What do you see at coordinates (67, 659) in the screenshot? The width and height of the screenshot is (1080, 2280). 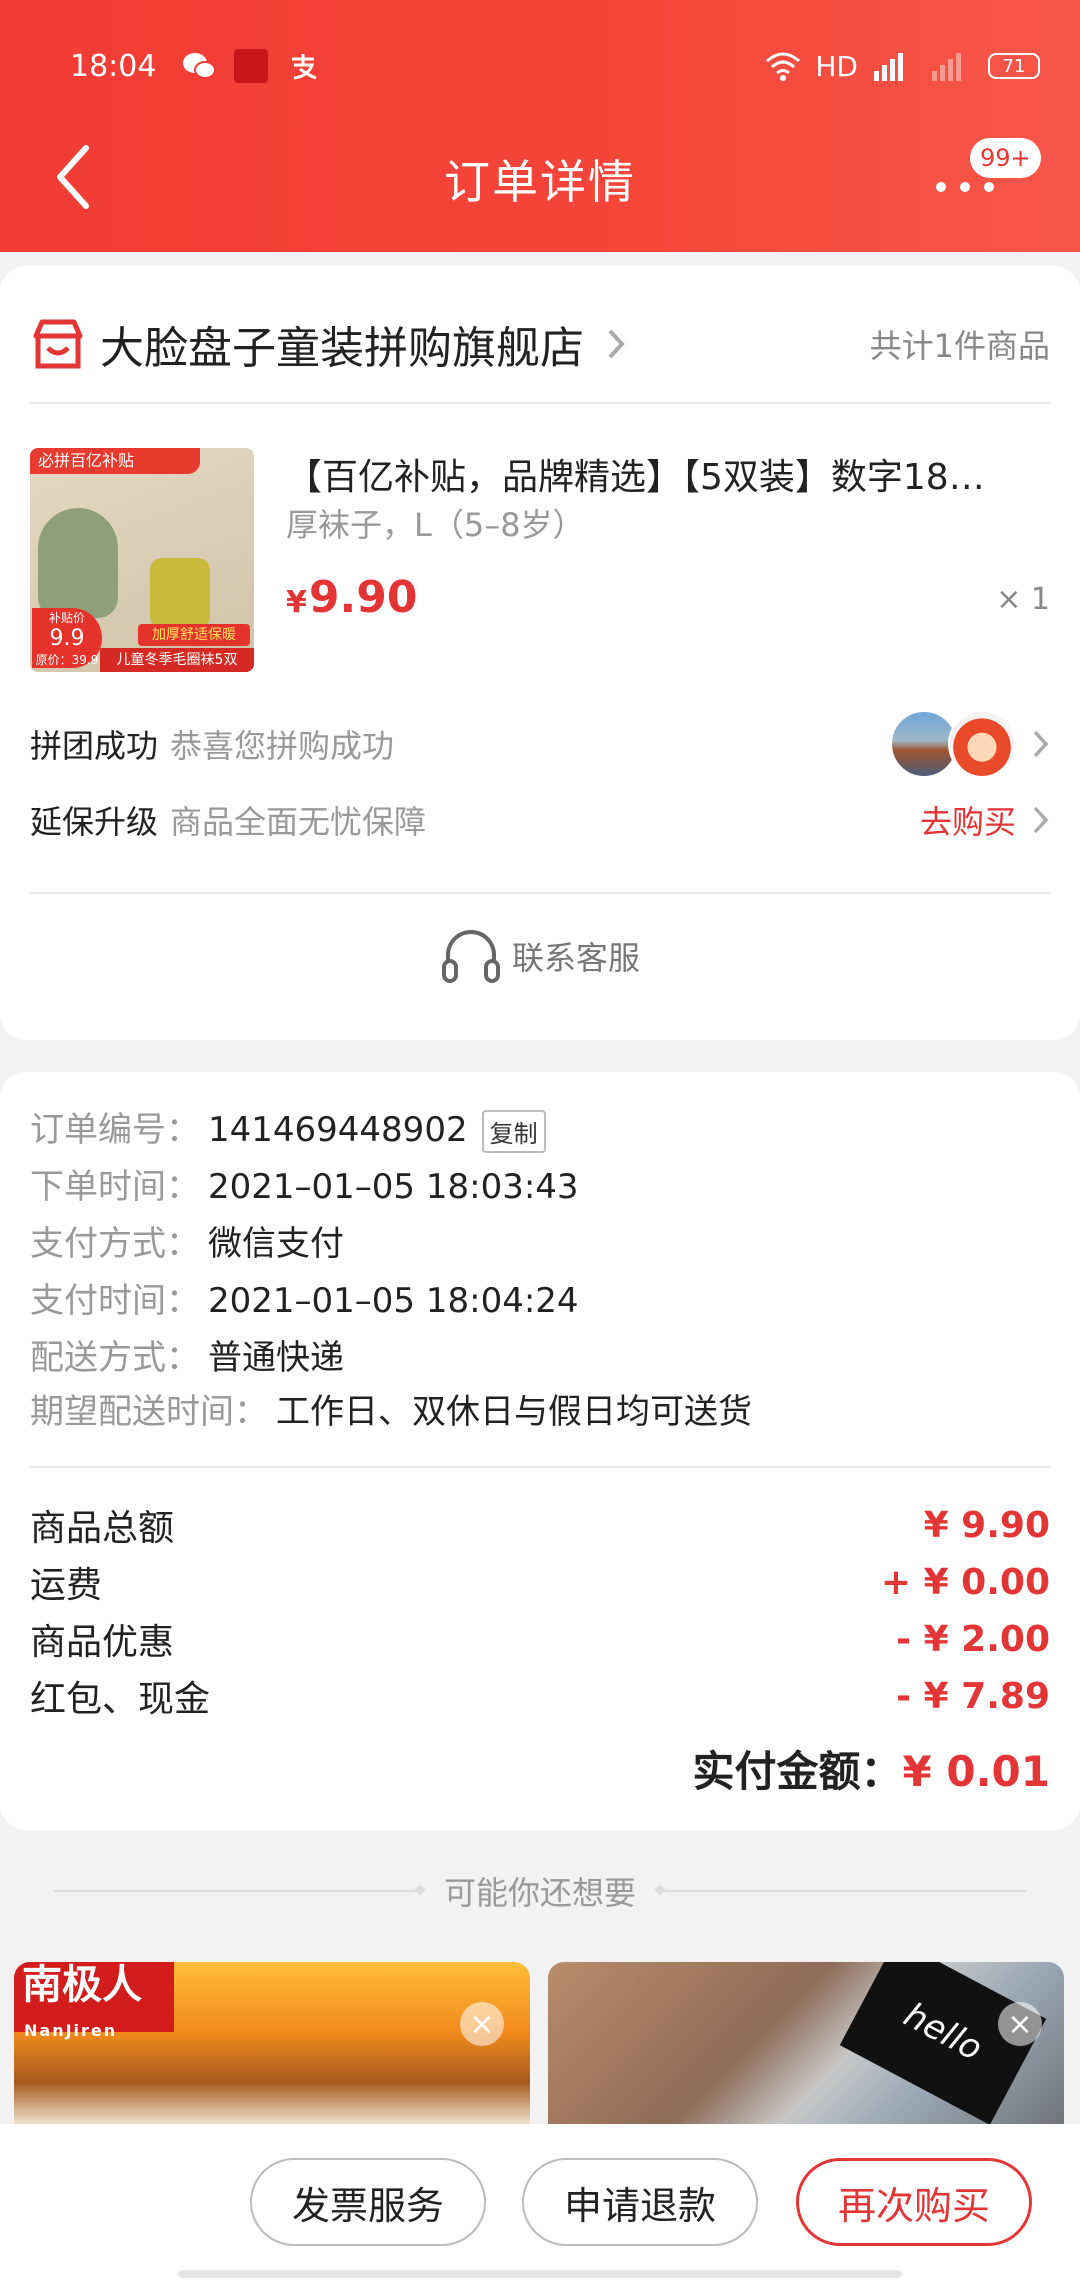 I see `image-price-original: 原价：39.9` at bounding box center [67, 659].